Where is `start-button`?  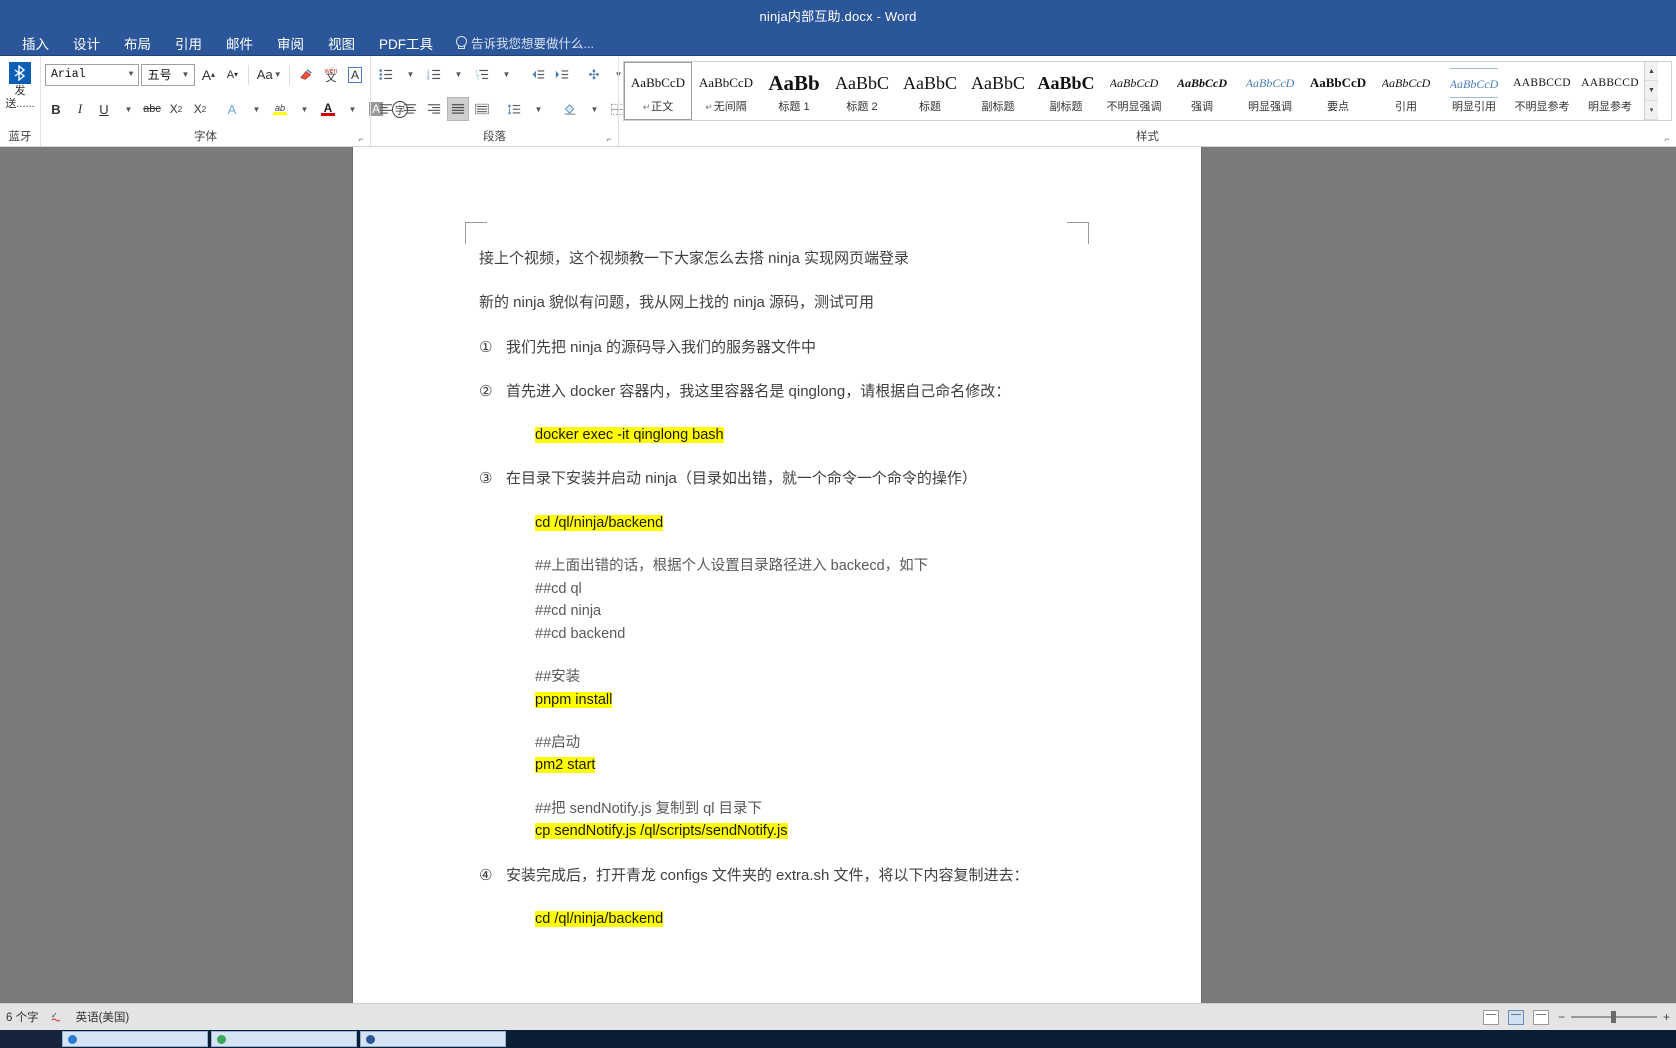
start-button is located at coordinates (31, 1039).